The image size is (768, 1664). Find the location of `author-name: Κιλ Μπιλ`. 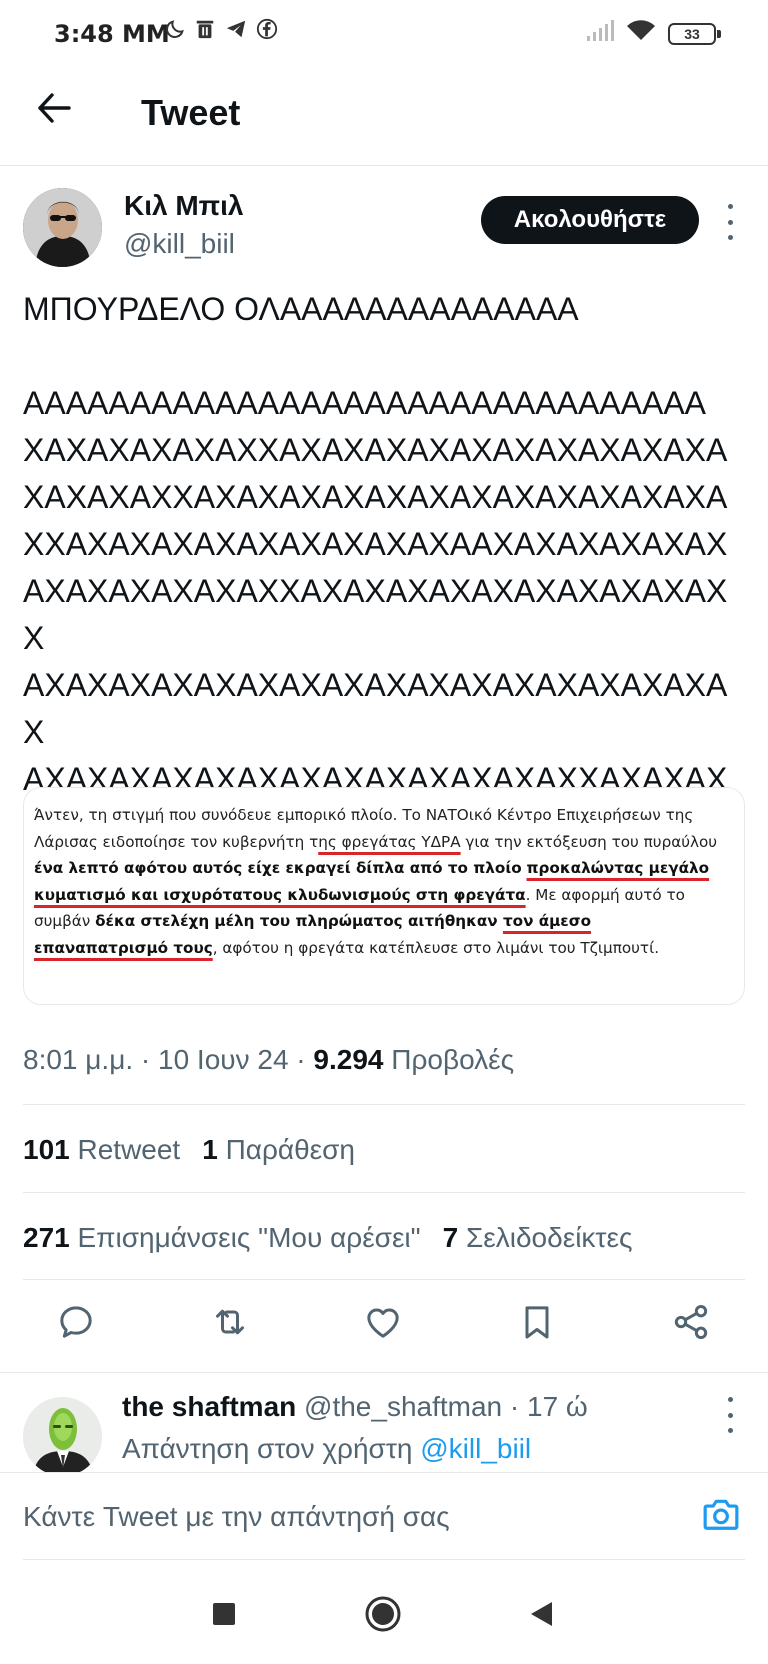

author-name: Κιλ Μπιλ is located at coordinates (183, 206).